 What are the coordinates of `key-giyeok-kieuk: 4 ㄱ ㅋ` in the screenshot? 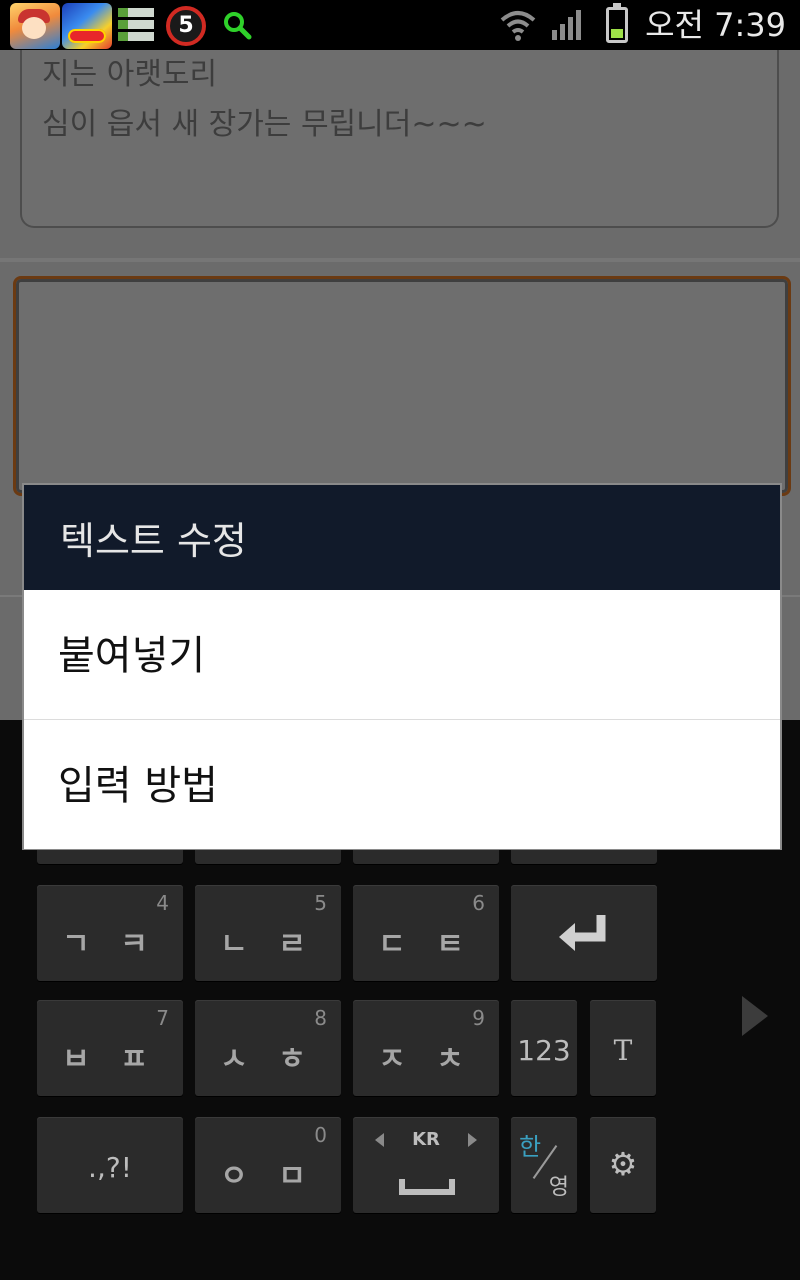 It's located at (110, 933).